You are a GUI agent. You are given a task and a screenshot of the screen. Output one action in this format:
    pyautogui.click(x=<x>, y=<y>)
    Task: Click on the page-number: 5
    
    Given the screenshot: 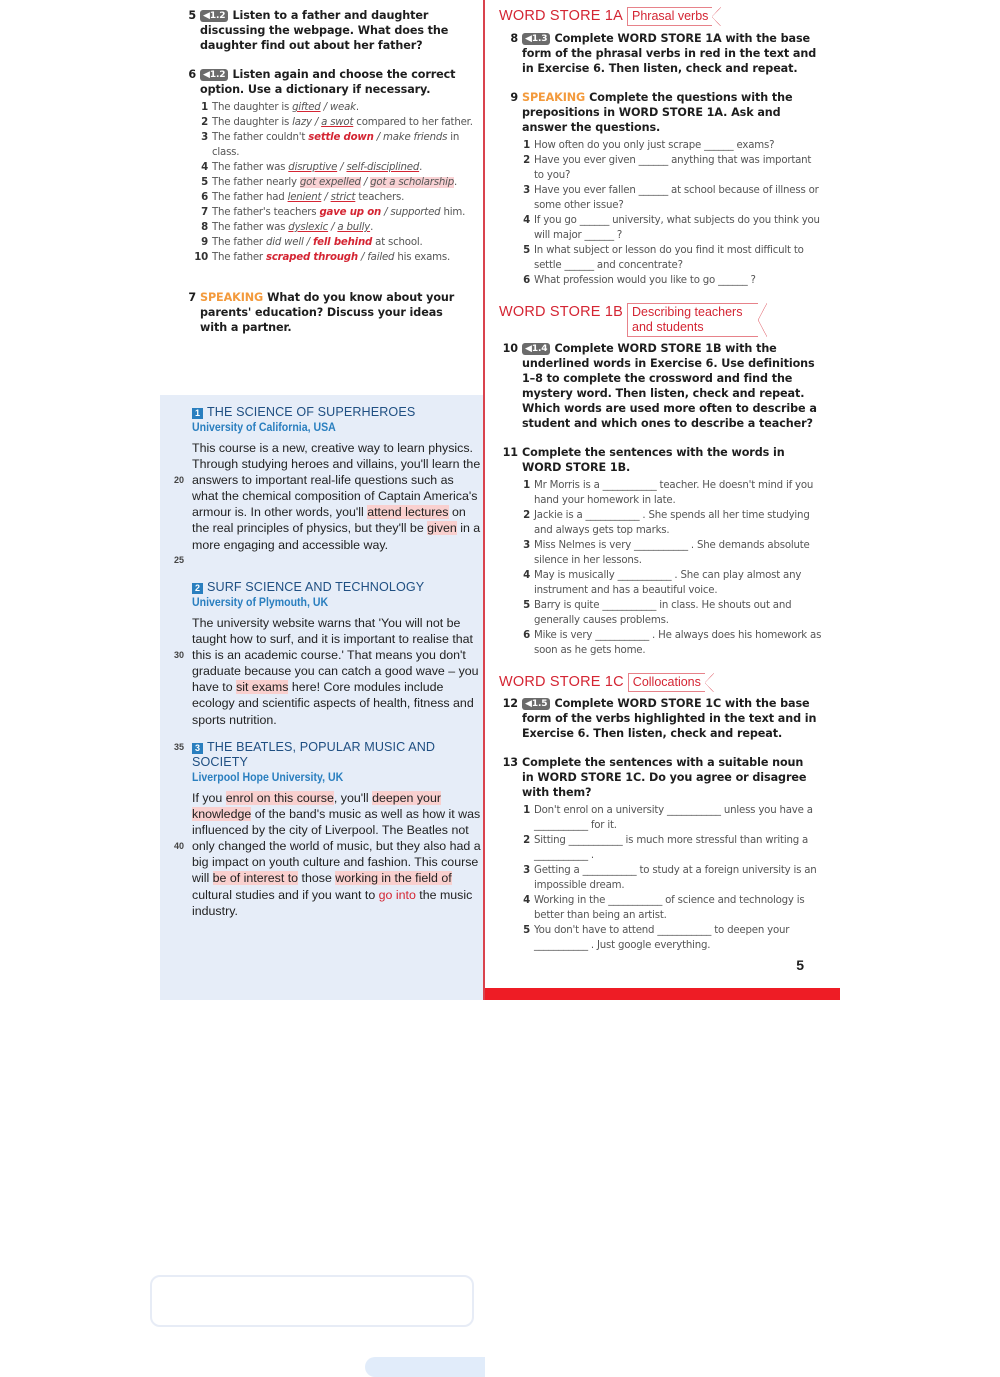 What is the action you would take?
    pyautogui.click(x=800, y=965)
    